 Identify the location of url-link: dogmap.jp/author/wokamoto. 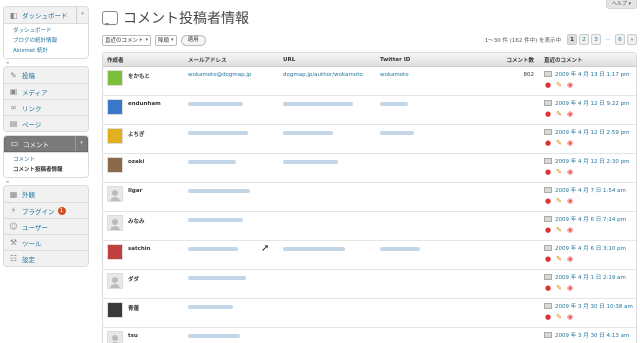
(331, 72).